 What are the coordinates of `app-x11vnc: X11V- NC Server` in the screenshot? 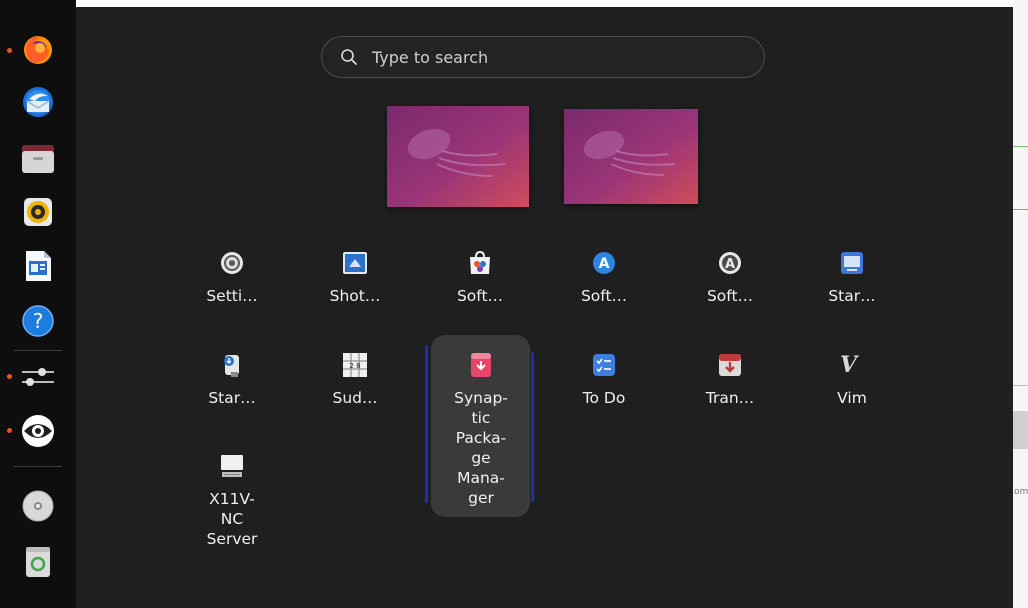 It's located at (232, 501).